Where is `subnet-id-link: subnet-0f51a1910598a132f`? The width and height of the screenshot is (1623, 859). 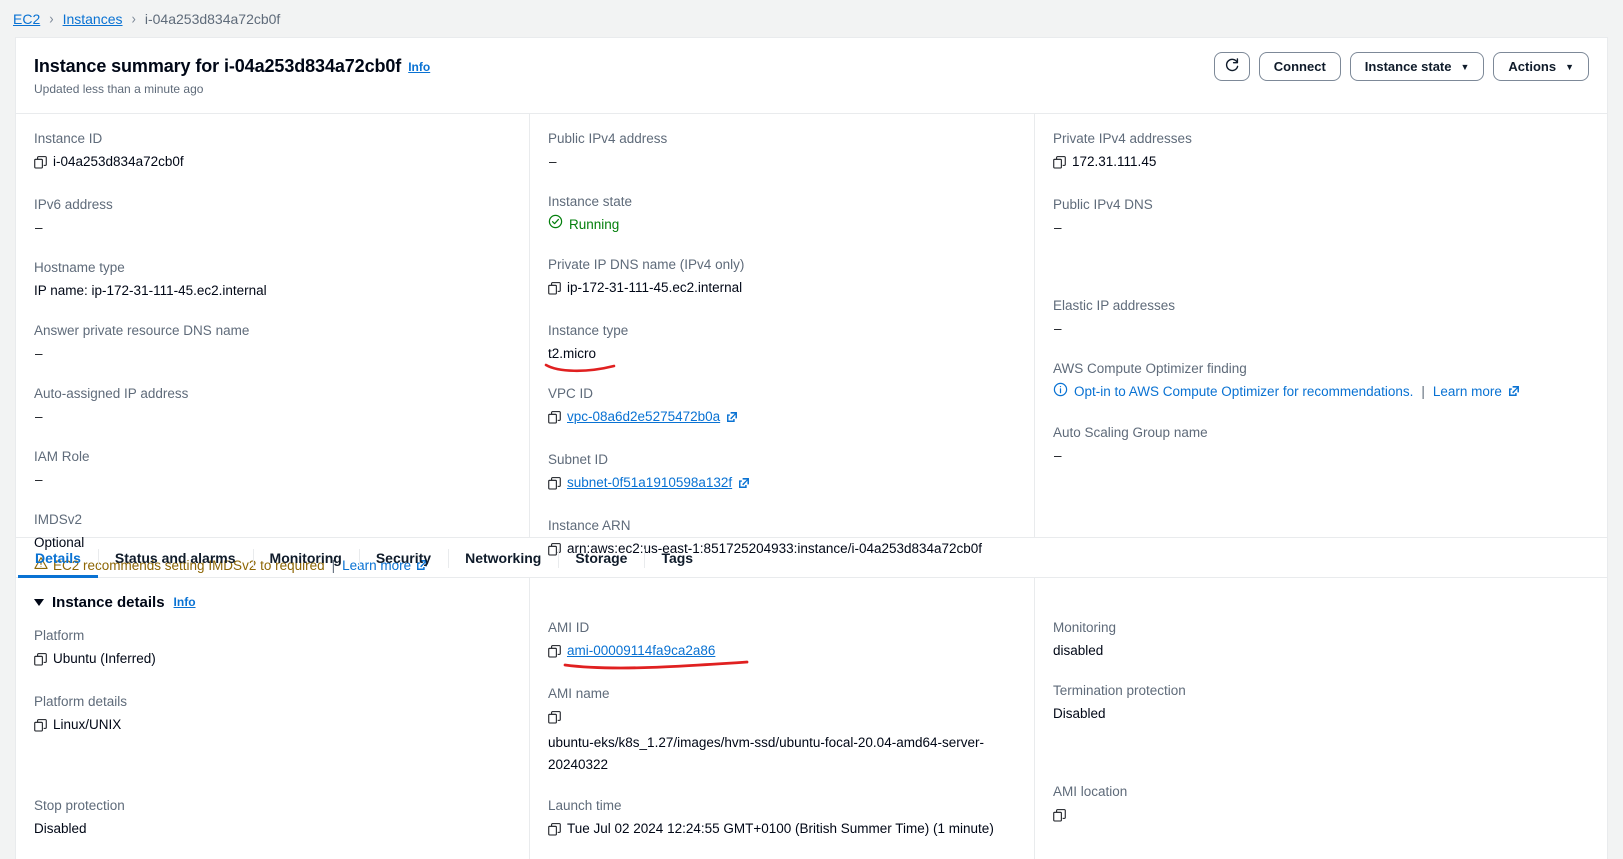 subnet-id-link: subnet-0f51a1910598a132f is located at coordinates (649, 482).